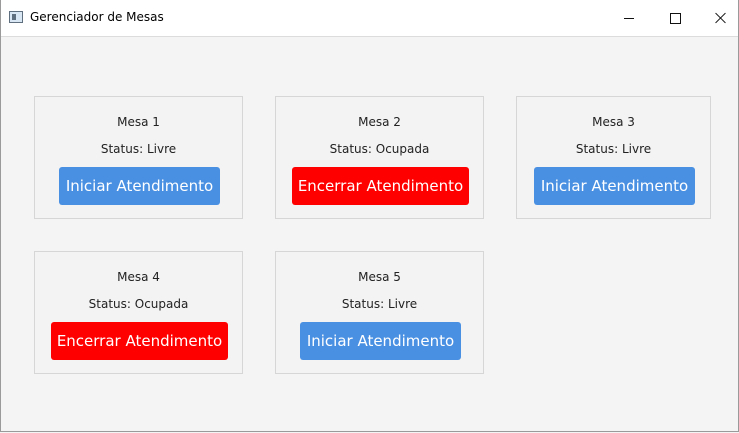  I want to click on table-name: Mesa 1, so click(138, 122).